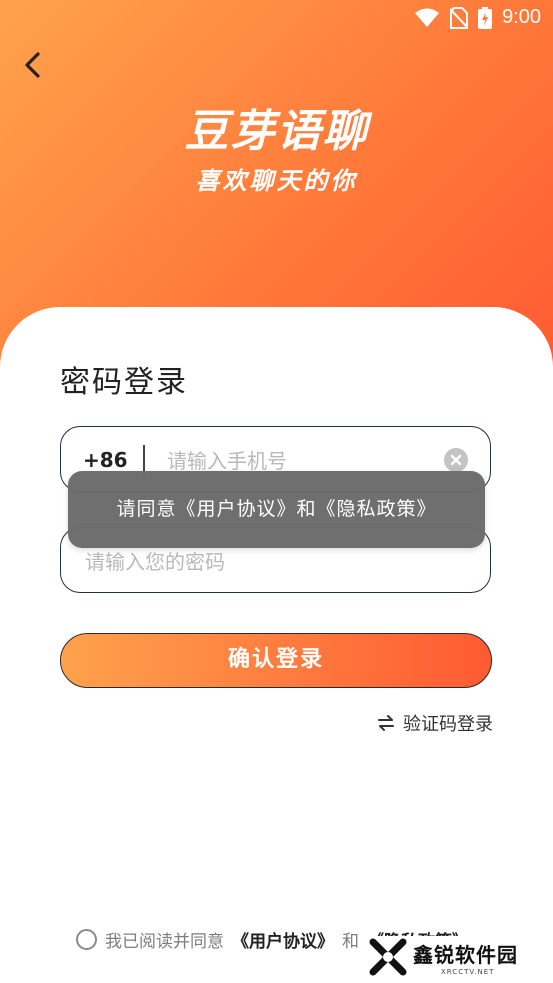 The image size is (553, 983). I want to click on sms-login-link: 验证码登录, so click(435, 723).